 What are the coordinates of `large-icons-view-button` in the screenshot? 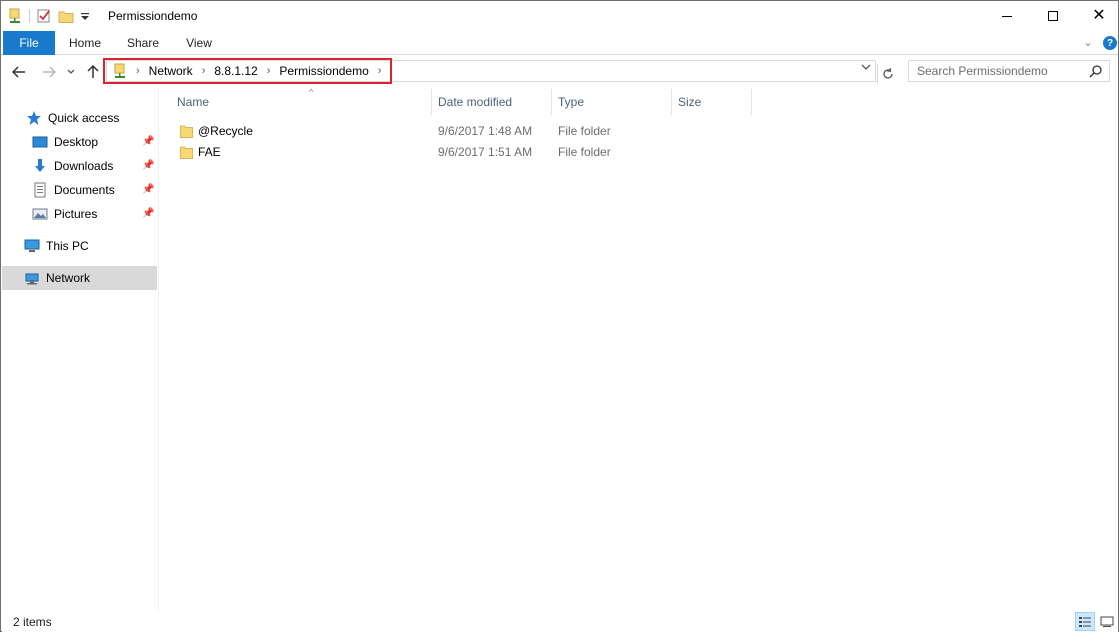 It's located at (1107, 621).